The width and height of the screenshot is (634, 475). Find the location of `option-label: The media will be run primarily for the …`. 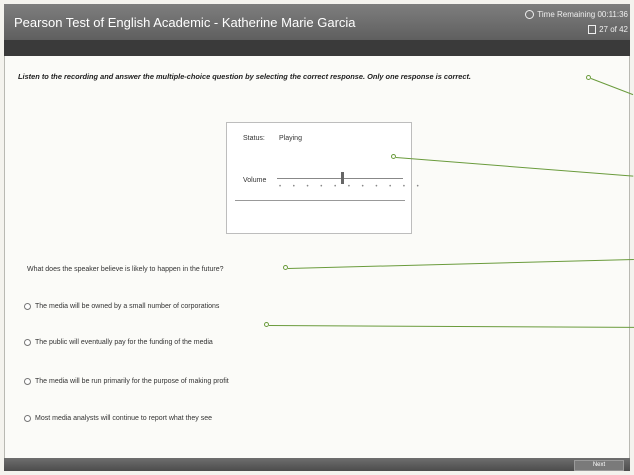

option-label: The media will be run primarily for the … is located at coordinates (132, 381).